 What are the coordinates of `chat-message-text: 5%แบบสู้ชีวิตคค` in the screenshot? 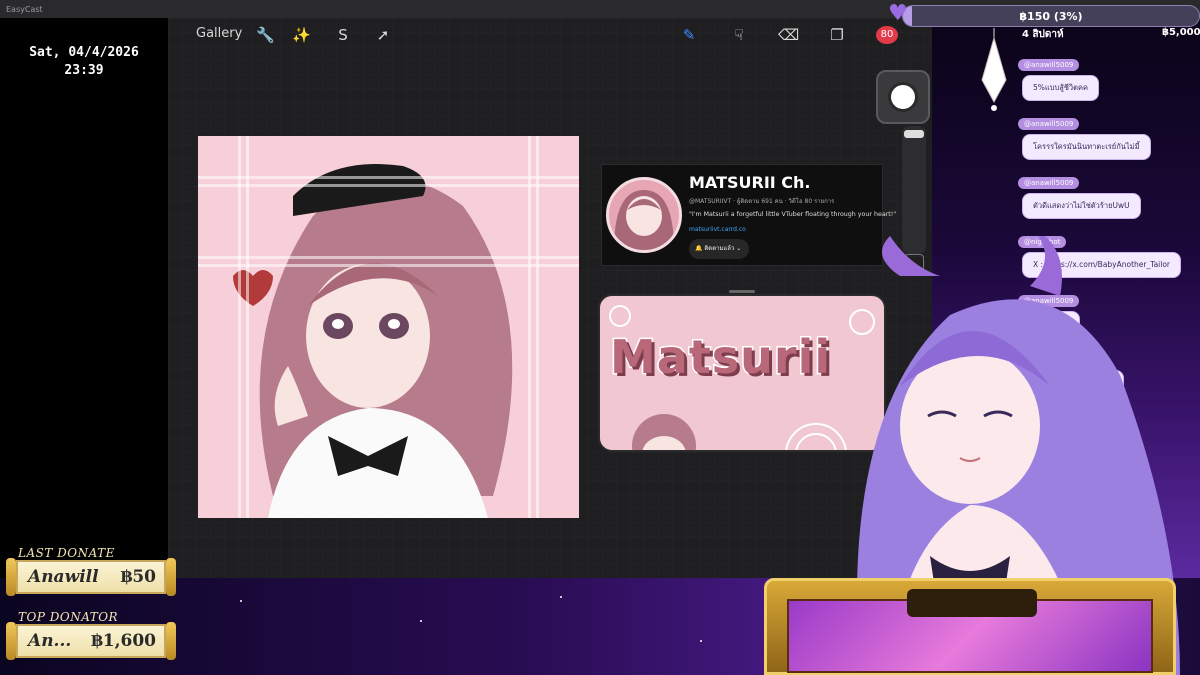 It's located at (1061, 88).